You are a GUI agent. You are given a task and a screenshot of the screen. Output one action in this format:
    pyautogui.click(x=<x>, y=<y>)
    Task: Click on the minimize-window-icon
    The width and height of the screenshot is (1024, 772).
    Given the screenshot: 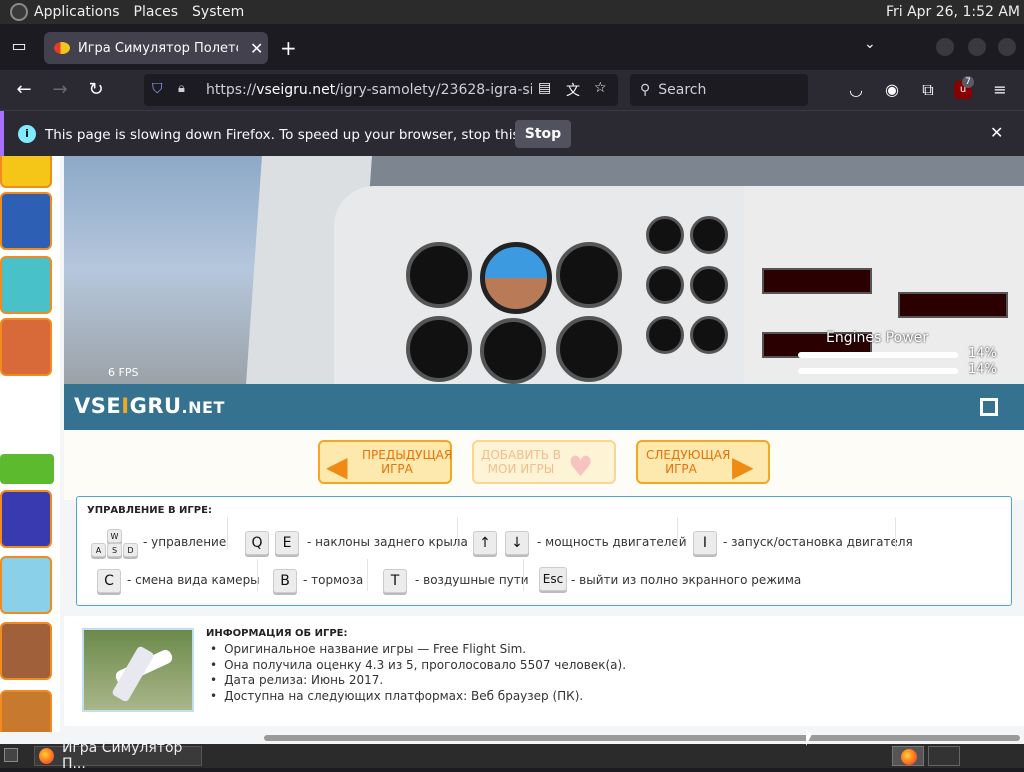 What is the action you would take?
    pyautogui.click(x=945, y=47)
    